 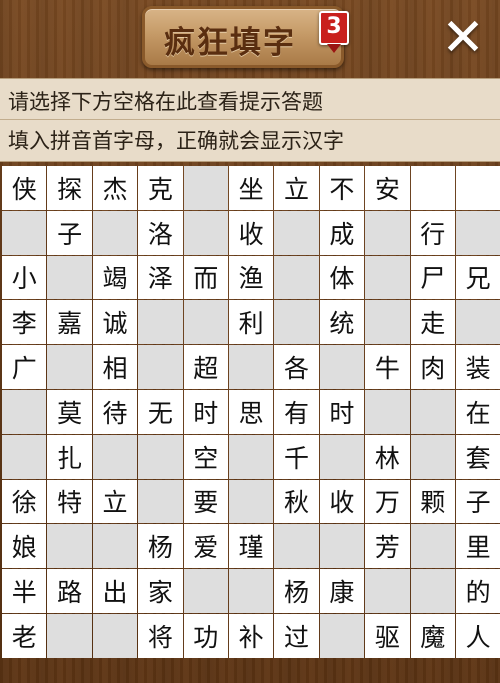 I want to click on grid-cell-filled: 康, so click(x=342, y=591).